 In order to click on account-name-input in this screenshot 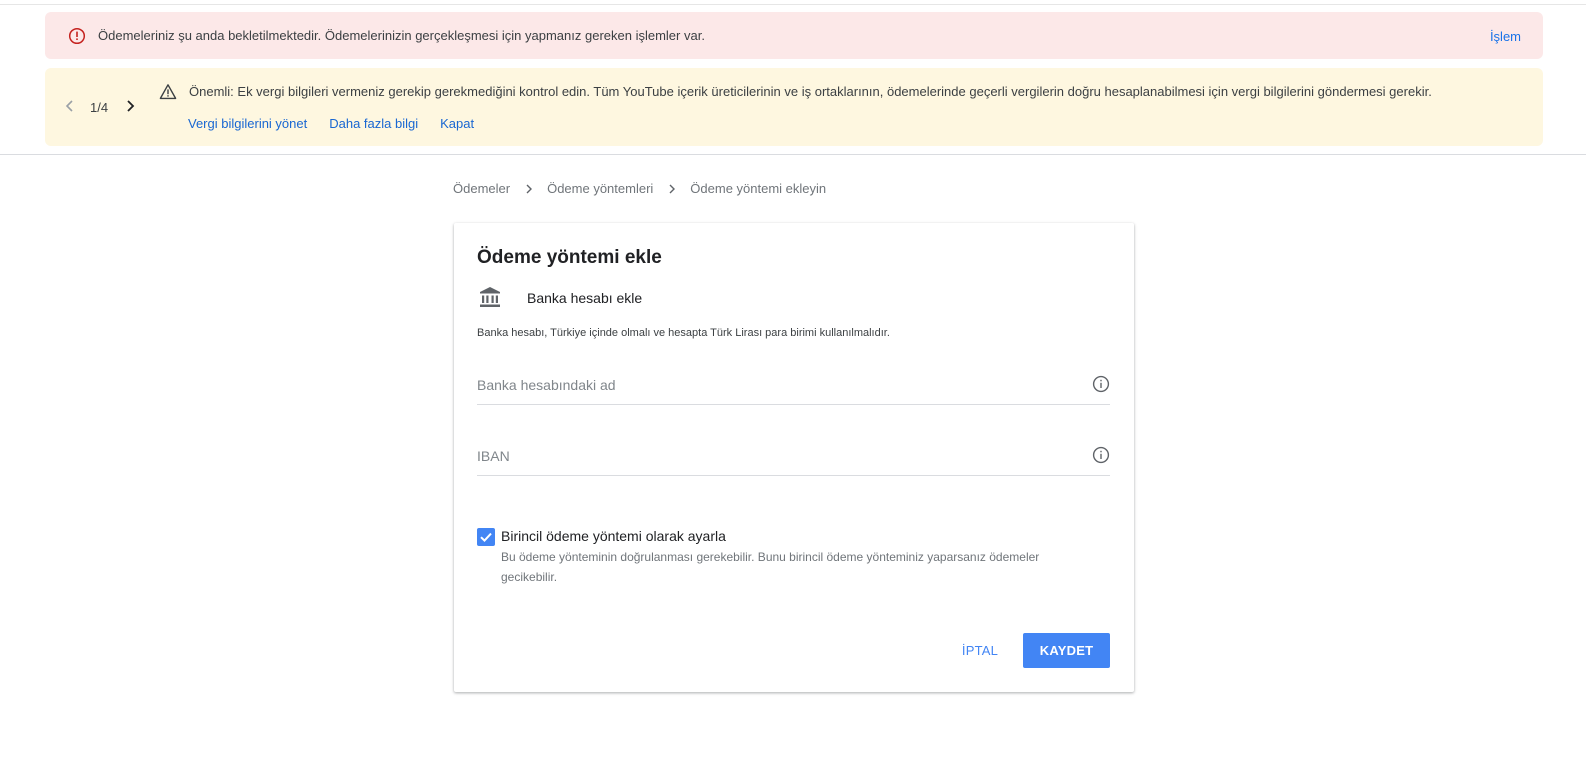, I will do `click(777, 385)`.